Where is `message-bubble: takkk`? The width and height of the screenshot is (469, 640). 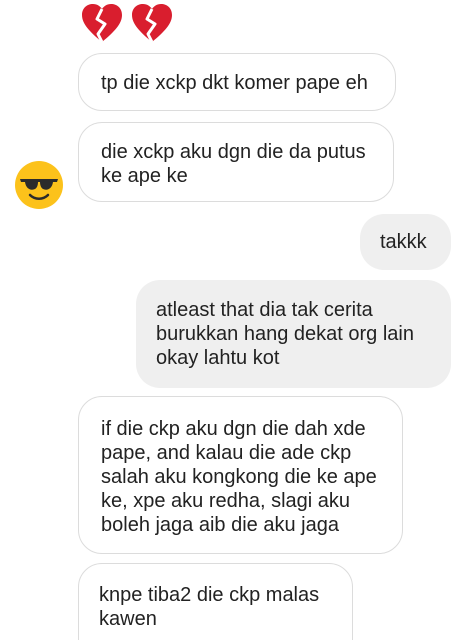
message-bubble: takkk is located at coordinates (405, 242).